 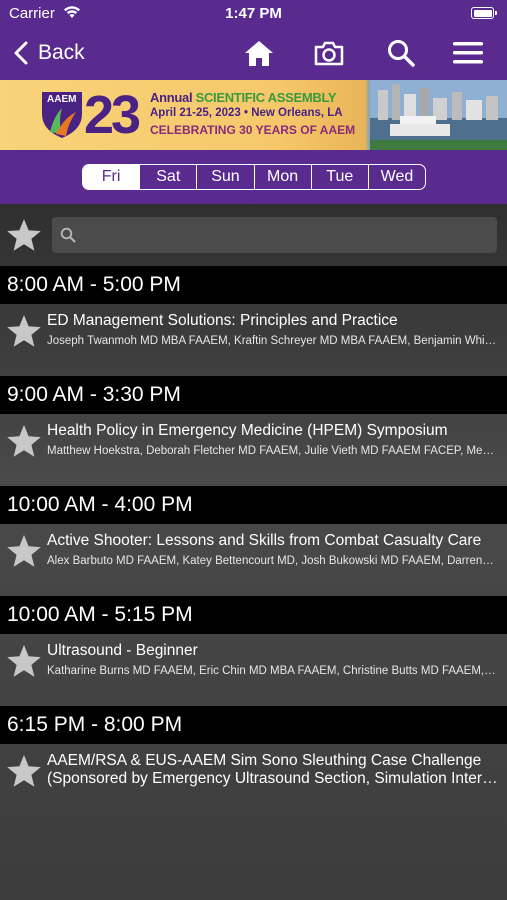 I want to click on tab-wed: Wed, so click(x=396, y=177).